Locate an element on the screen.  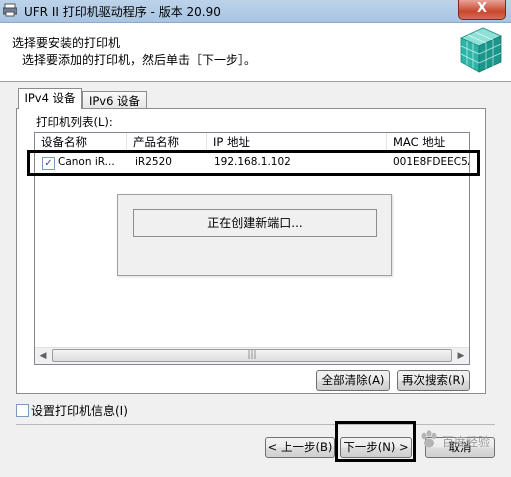
page-subtitle: 选择要添加的打印机，然后单击［下一步］。 is located at coordinates (139, 60).